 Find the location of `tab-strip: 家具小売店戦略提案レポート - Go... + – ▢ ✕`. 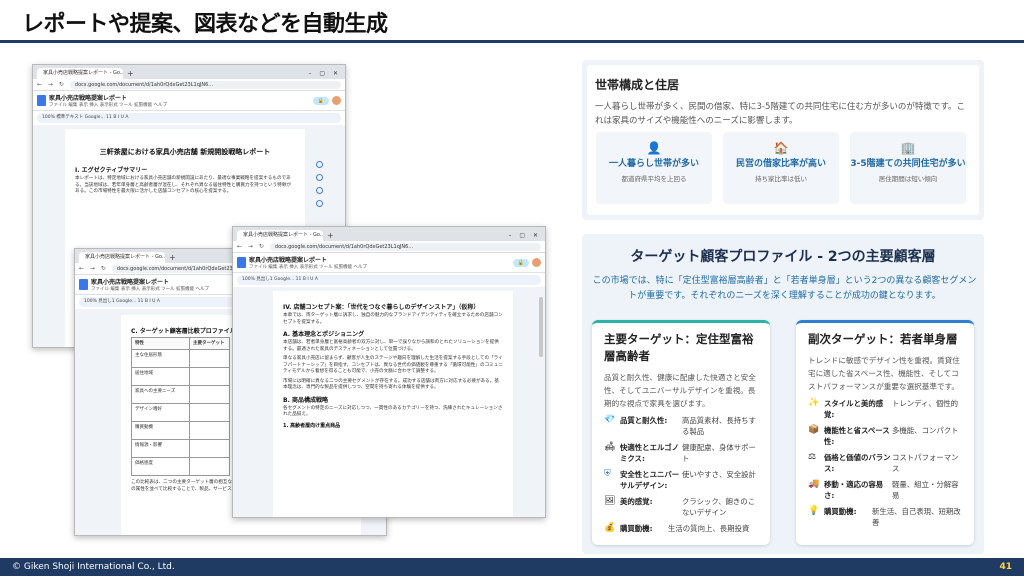

tab-strip: 家具小売店戦略提案レポート - Go... + – ▢ ✕ is located at coordinates (189, 72).